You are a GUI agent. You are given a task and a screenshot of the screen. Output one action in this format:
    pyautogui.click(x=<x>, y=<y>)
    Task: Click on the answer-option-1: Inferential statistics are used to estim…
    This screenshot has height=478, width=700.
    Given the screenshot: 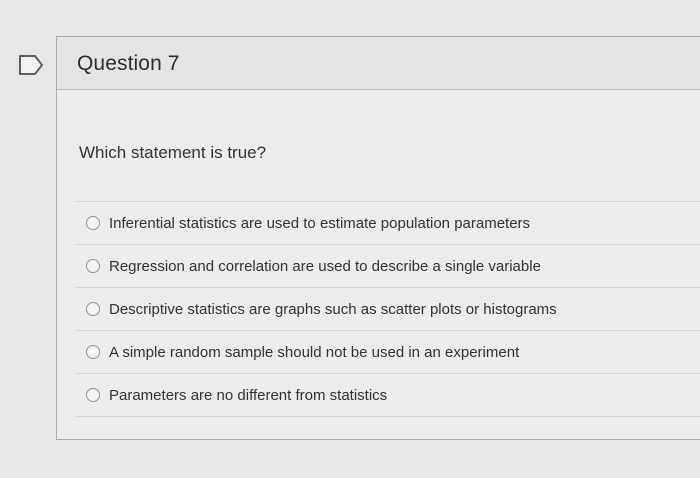 What is the action you would take?
    pyautogui.click(x=387, y=223)
    